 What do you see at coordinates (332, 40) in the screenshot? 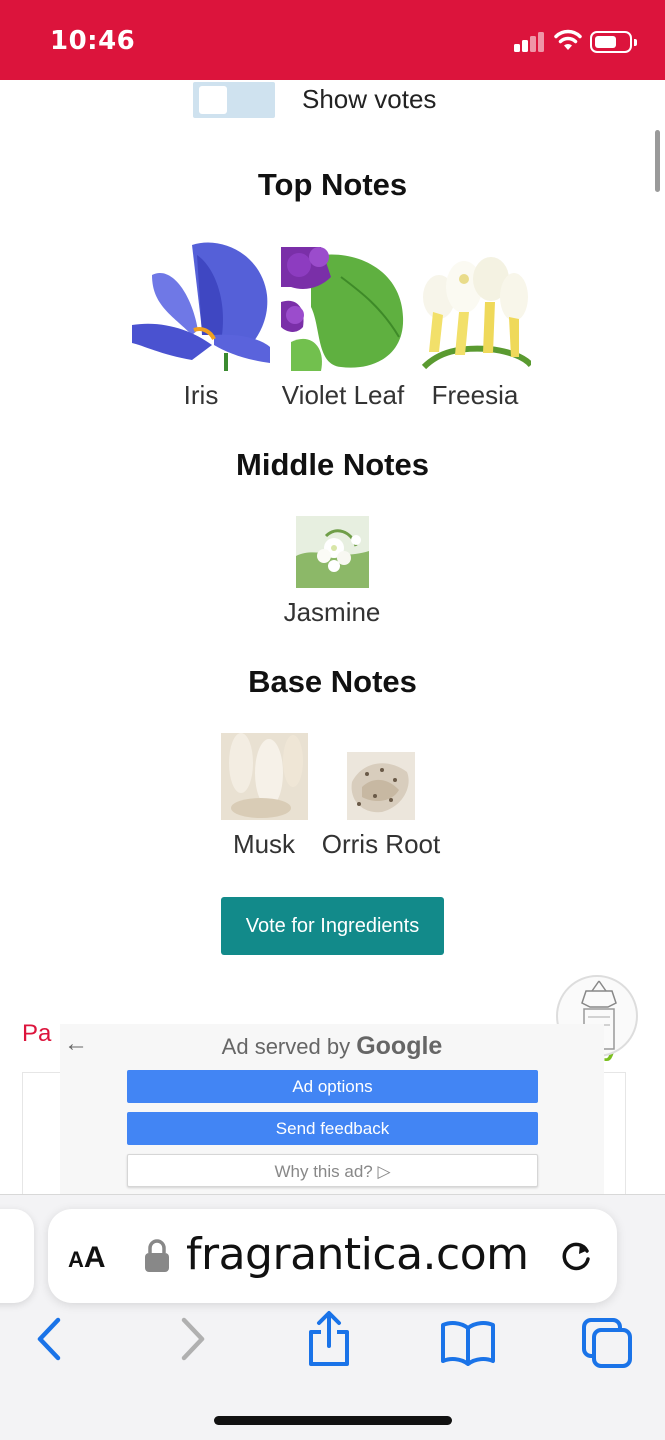
I see `status-bar: 10:46` at bounding box center [332, 40].